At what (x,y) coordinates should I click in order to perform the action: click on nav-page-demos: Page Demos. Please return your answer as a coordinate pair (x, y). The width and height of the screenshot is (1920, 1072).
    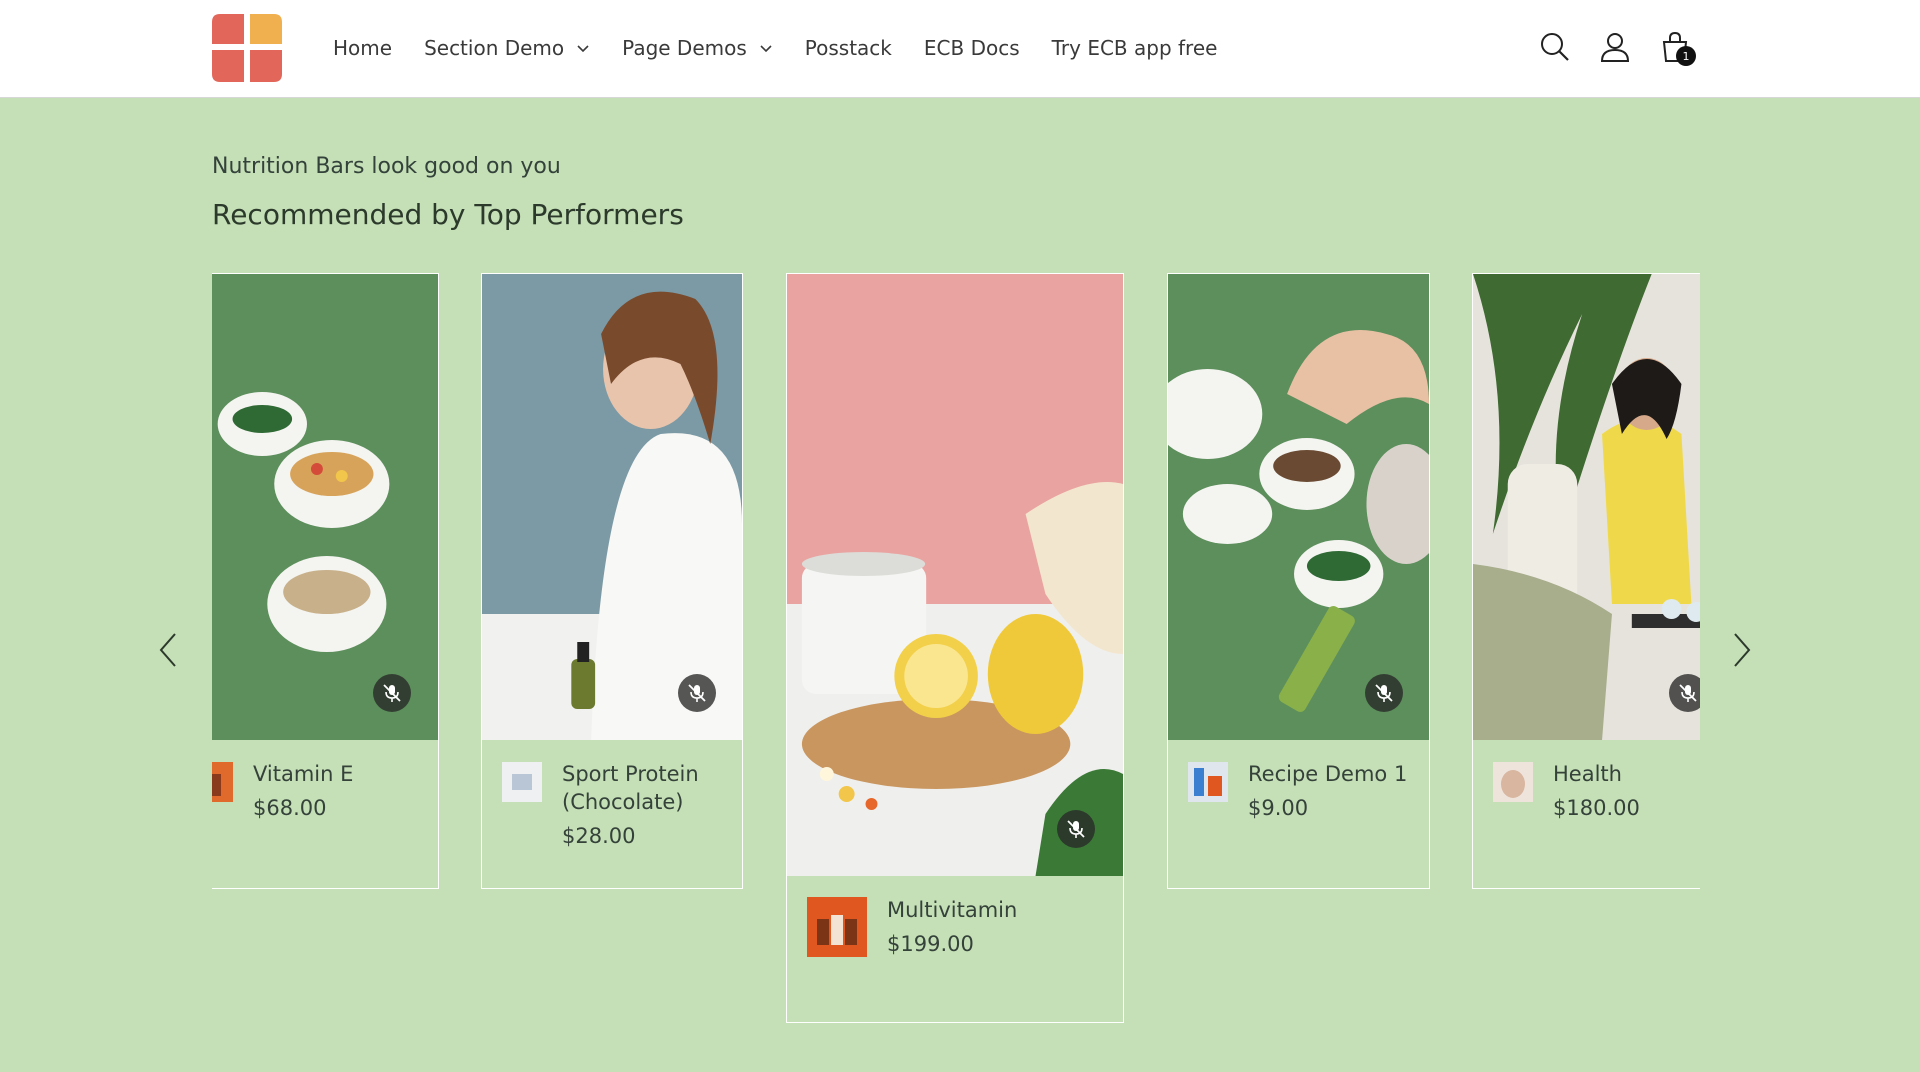
    Looking at the image, I should click on (697, 48).